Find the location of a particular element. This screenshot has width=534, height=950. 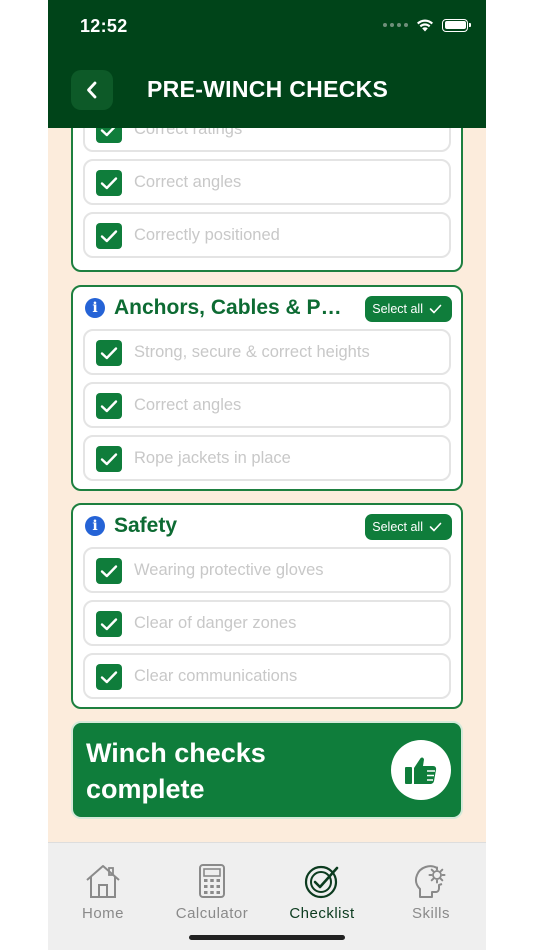

status-icons is located at coordinates (427, 25).